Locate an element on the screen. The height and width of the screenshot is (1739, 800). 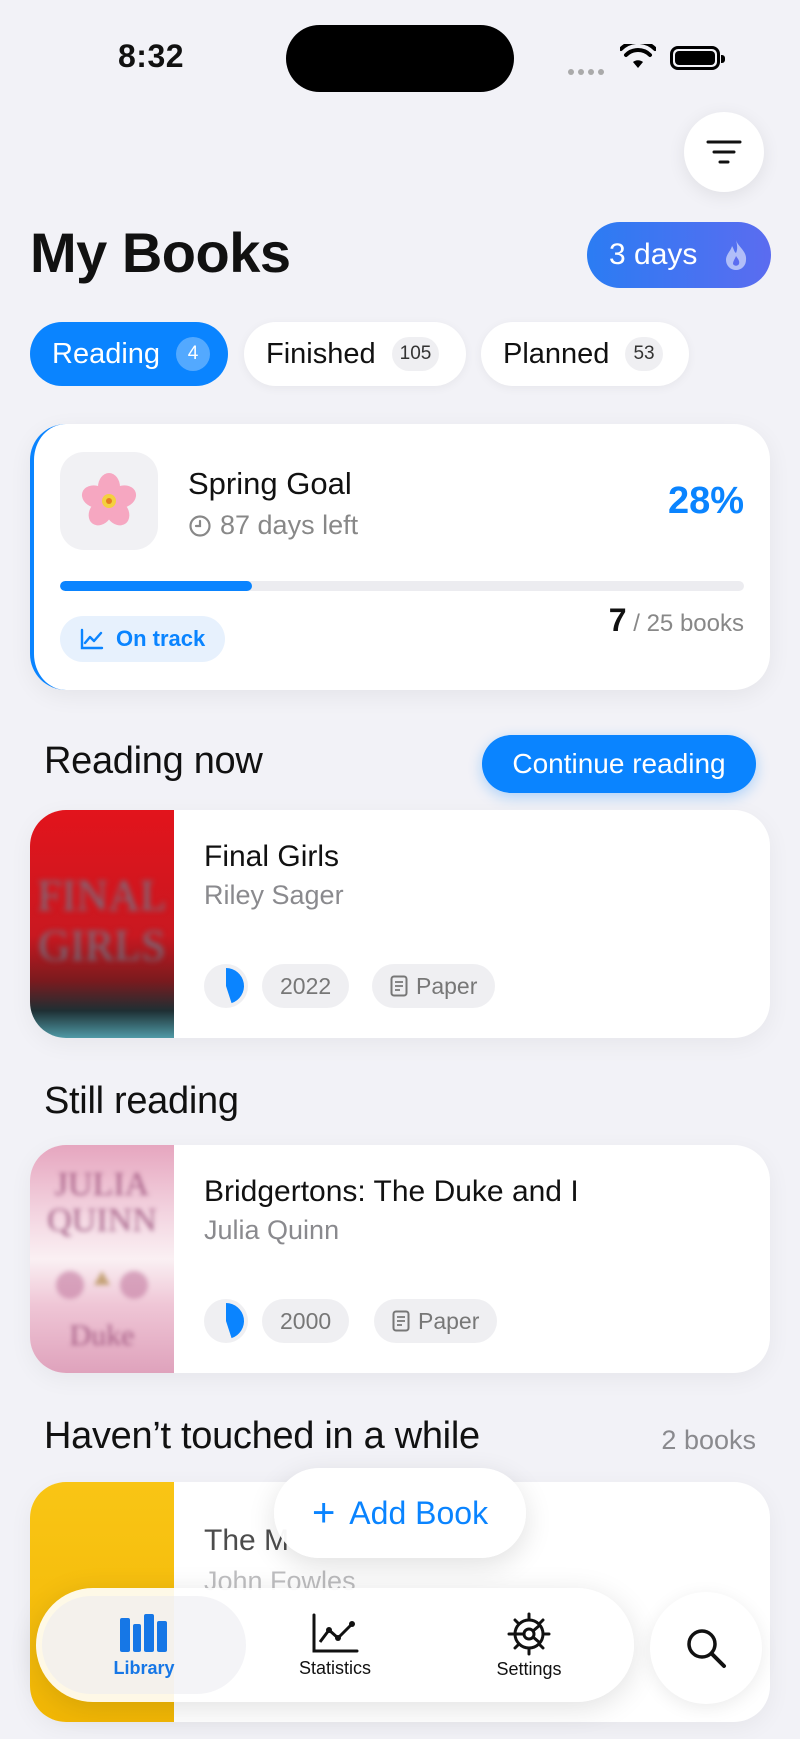
filter-button is located at coordinates (724, 152).